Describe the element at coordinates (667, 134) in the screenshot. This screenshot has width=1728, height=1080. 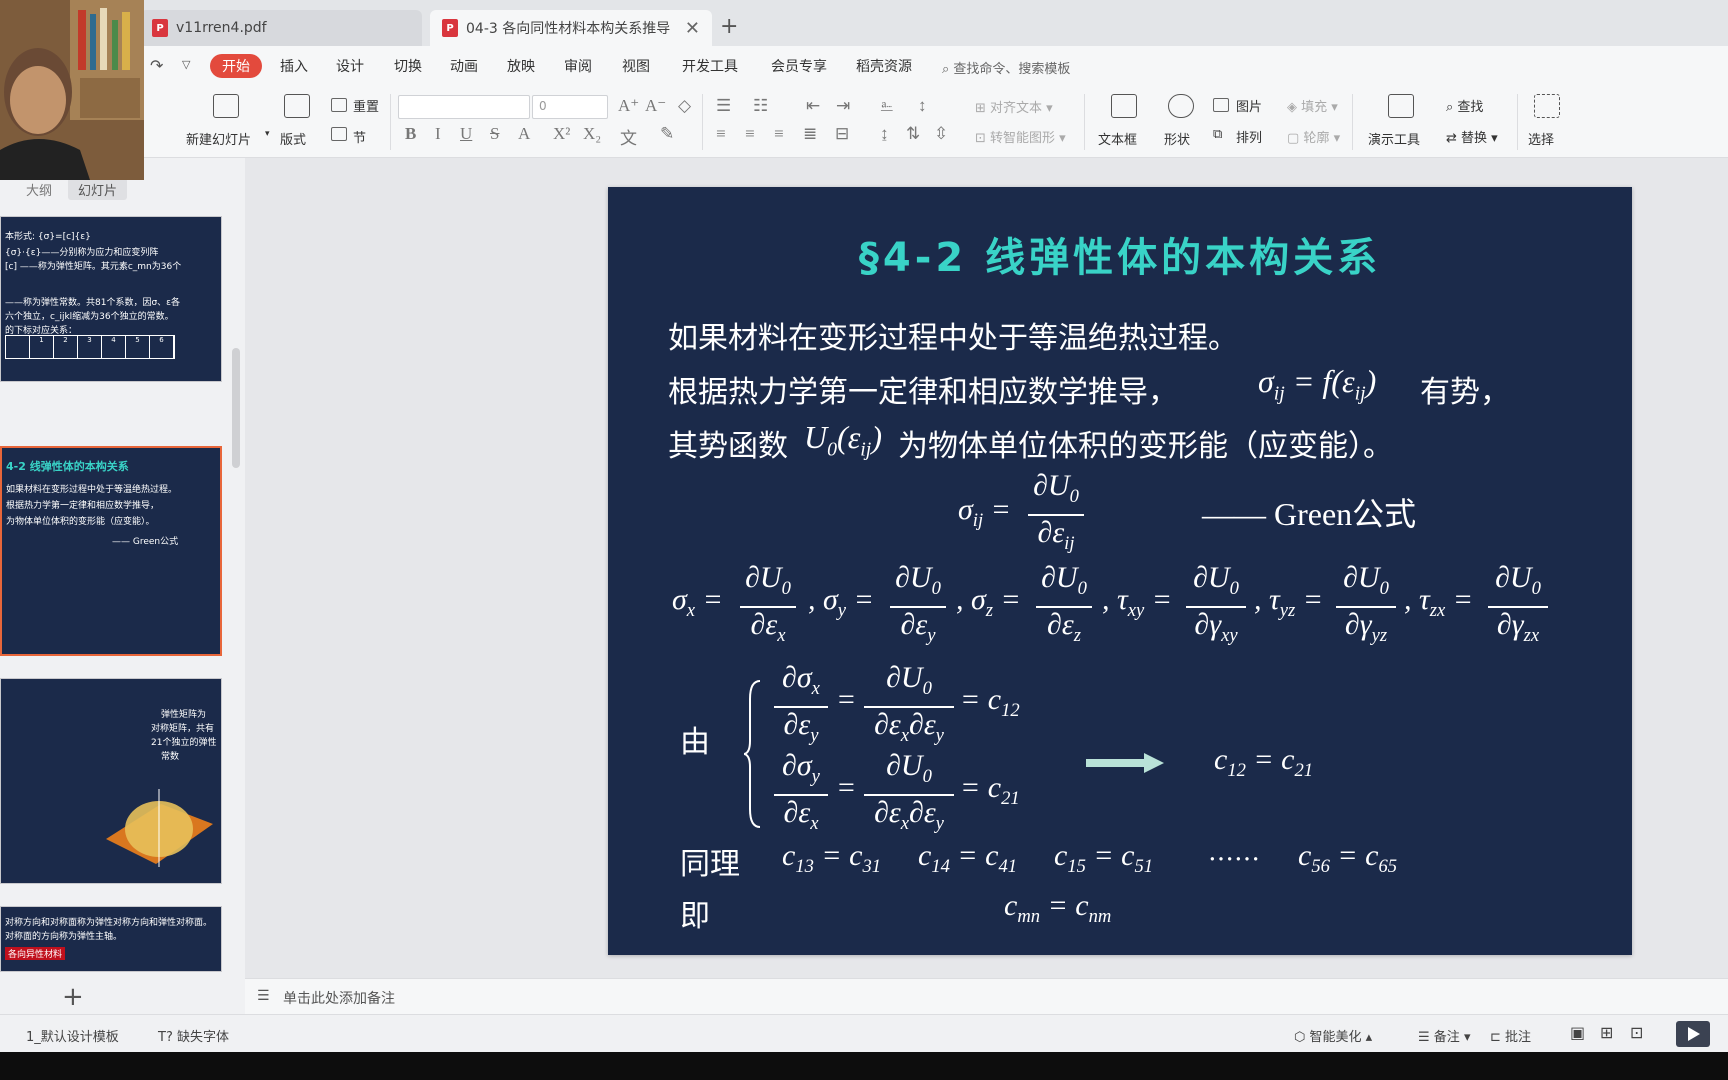
I see `highlight-icon: ✎` at that location.